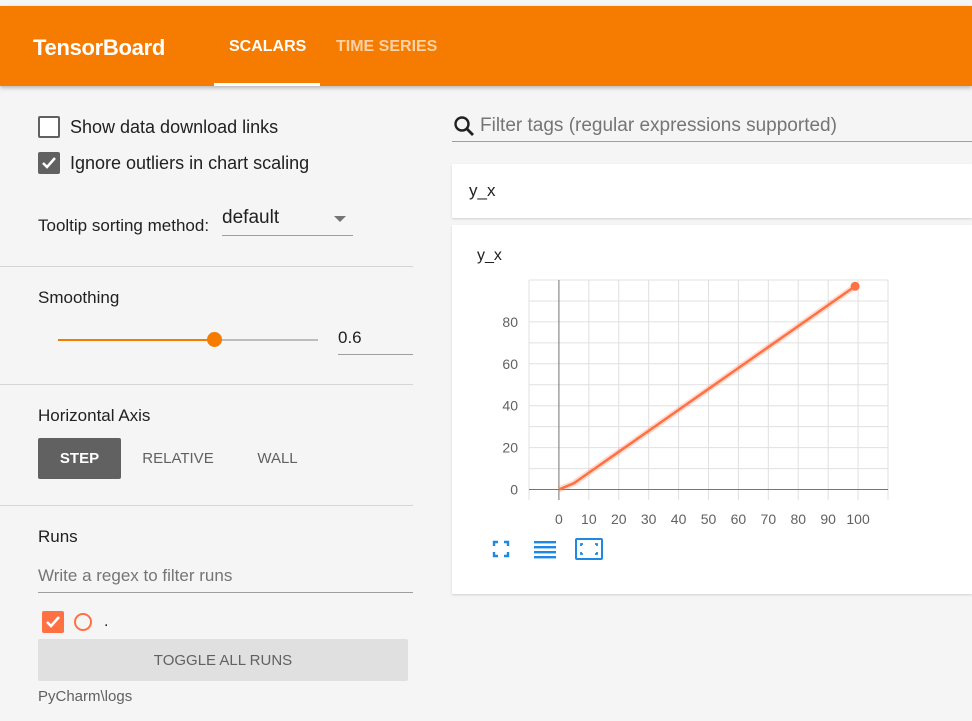 This screenshot has height=721, width=972. What do you see at coordinates (267, 47) in the screenshot?
I see `tab-scalars: SCALARS` at bounding box center [267, 47].